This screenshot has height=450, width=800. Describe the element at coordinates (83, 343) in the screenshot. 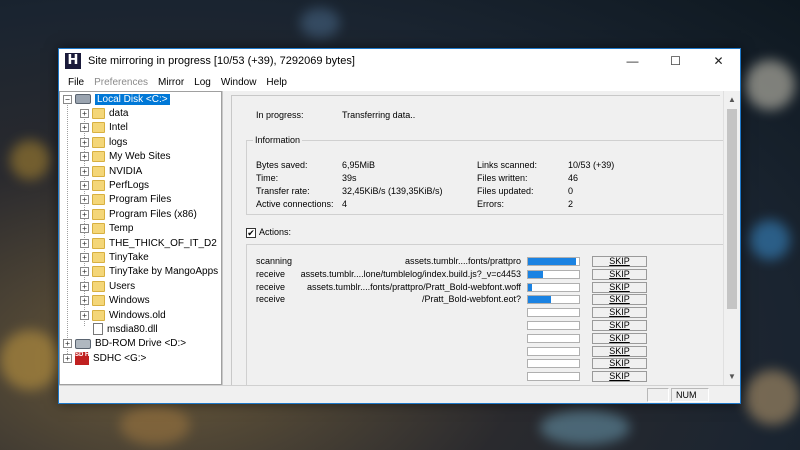

I see `optical-drive-icon` at that location.